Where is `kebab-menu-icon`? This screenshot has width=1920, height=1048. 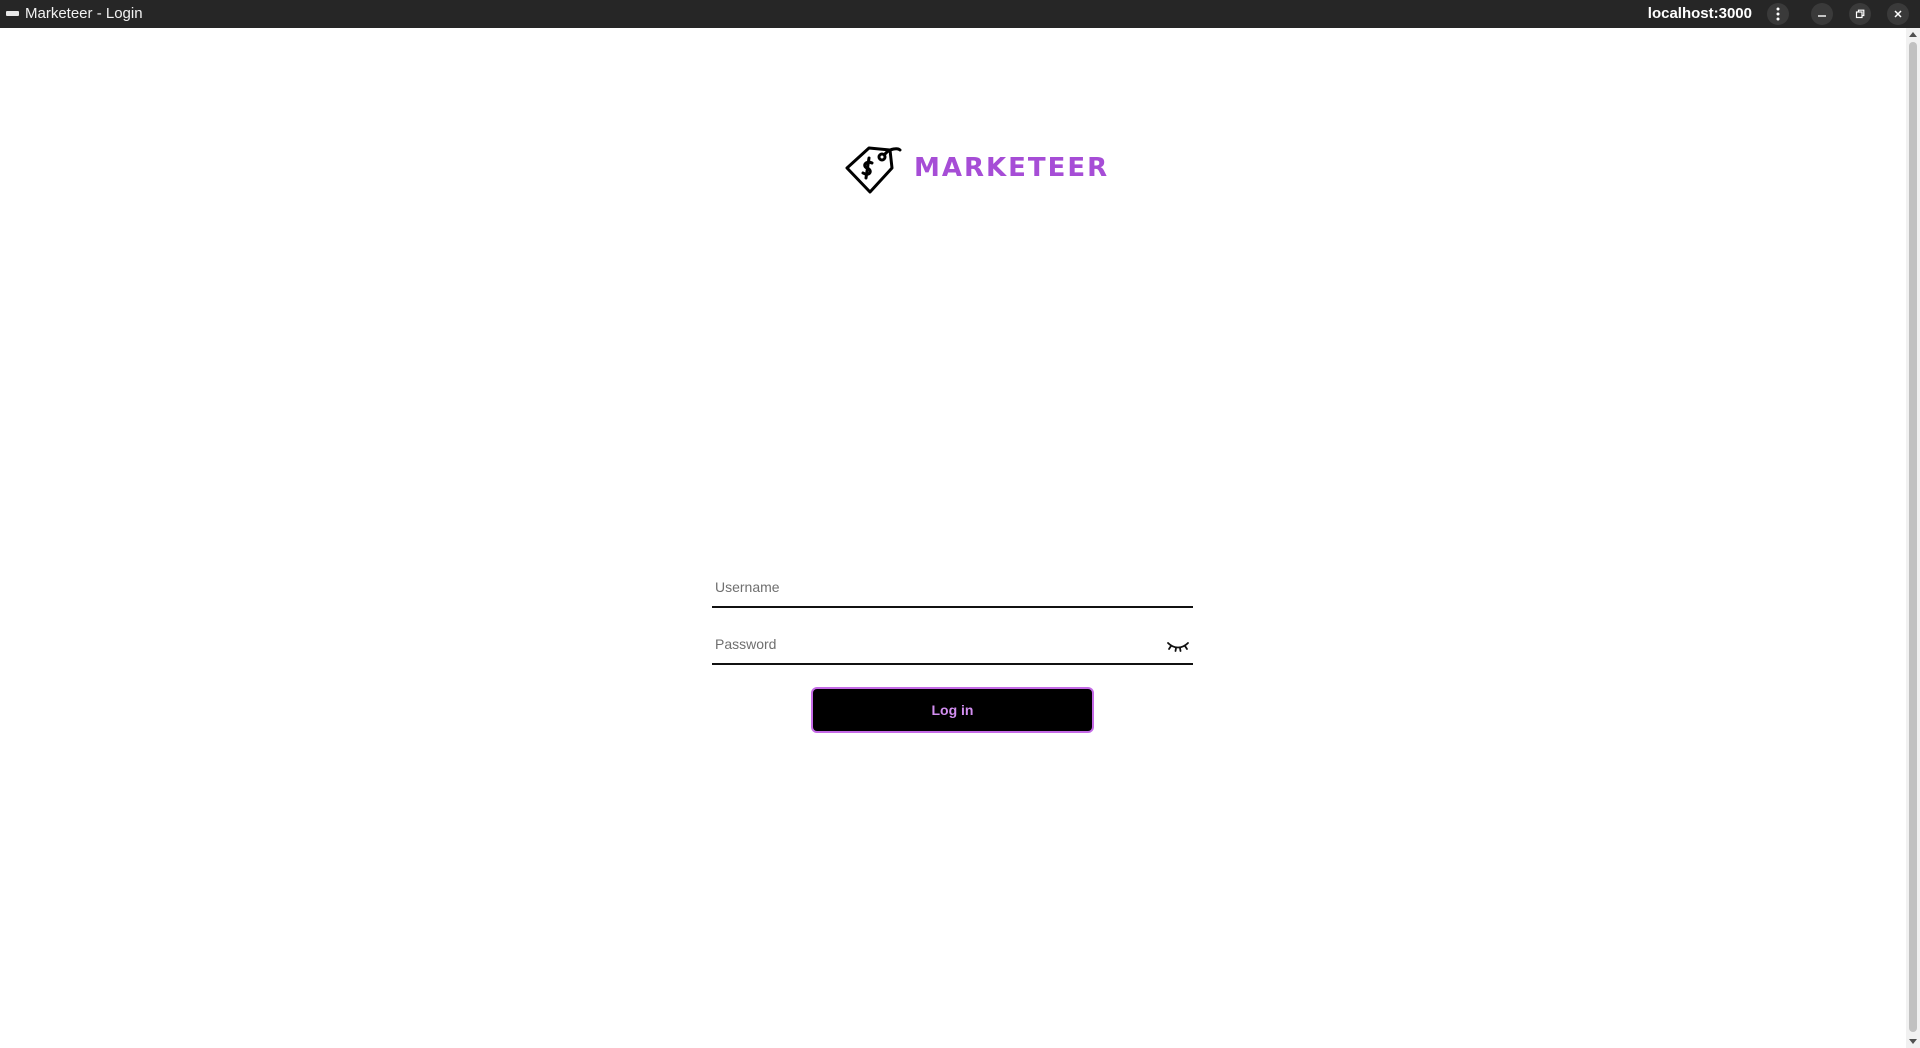 kebab-menu-icon is located at coordinates (1778, 14).